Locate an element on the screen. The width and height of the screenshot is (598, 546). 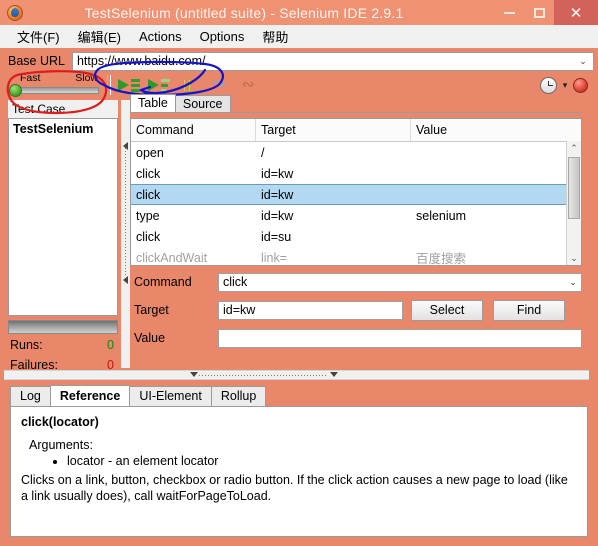
menu-edit: 编辑(E) is located at coordinates (99, 36).